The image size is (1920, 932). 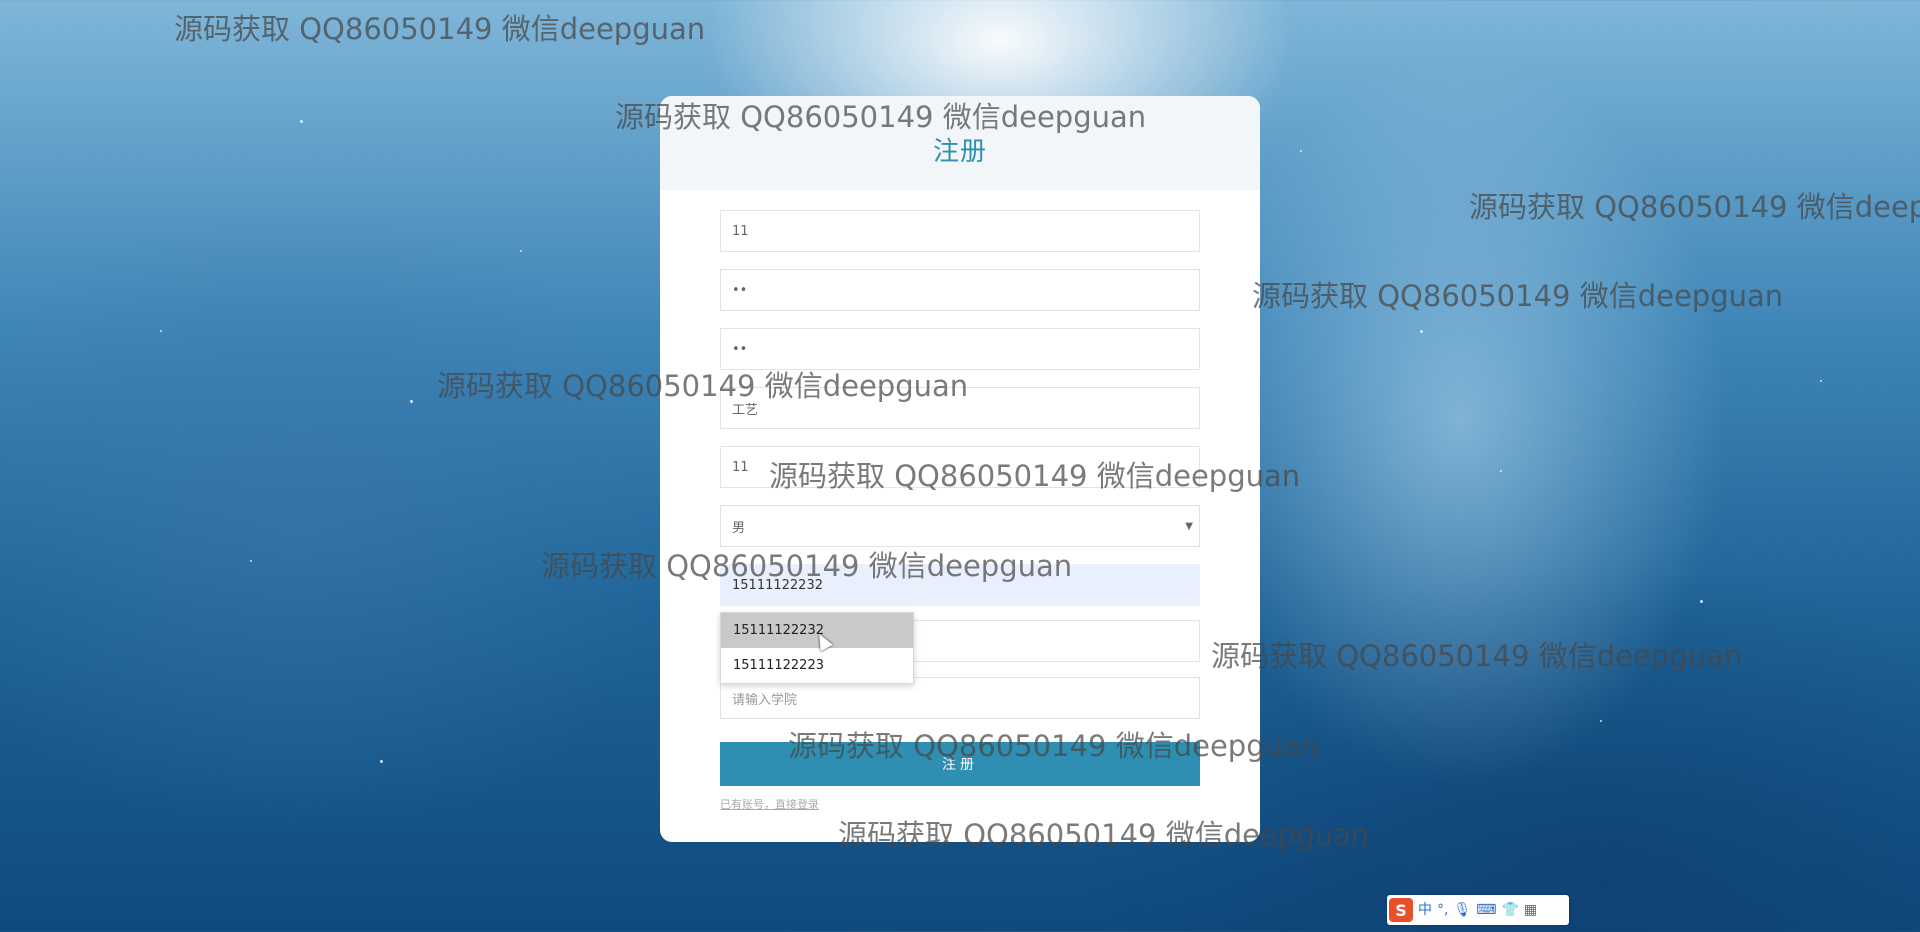 I want to click on confirm-password-value: ••, so click(x=740, y=349).